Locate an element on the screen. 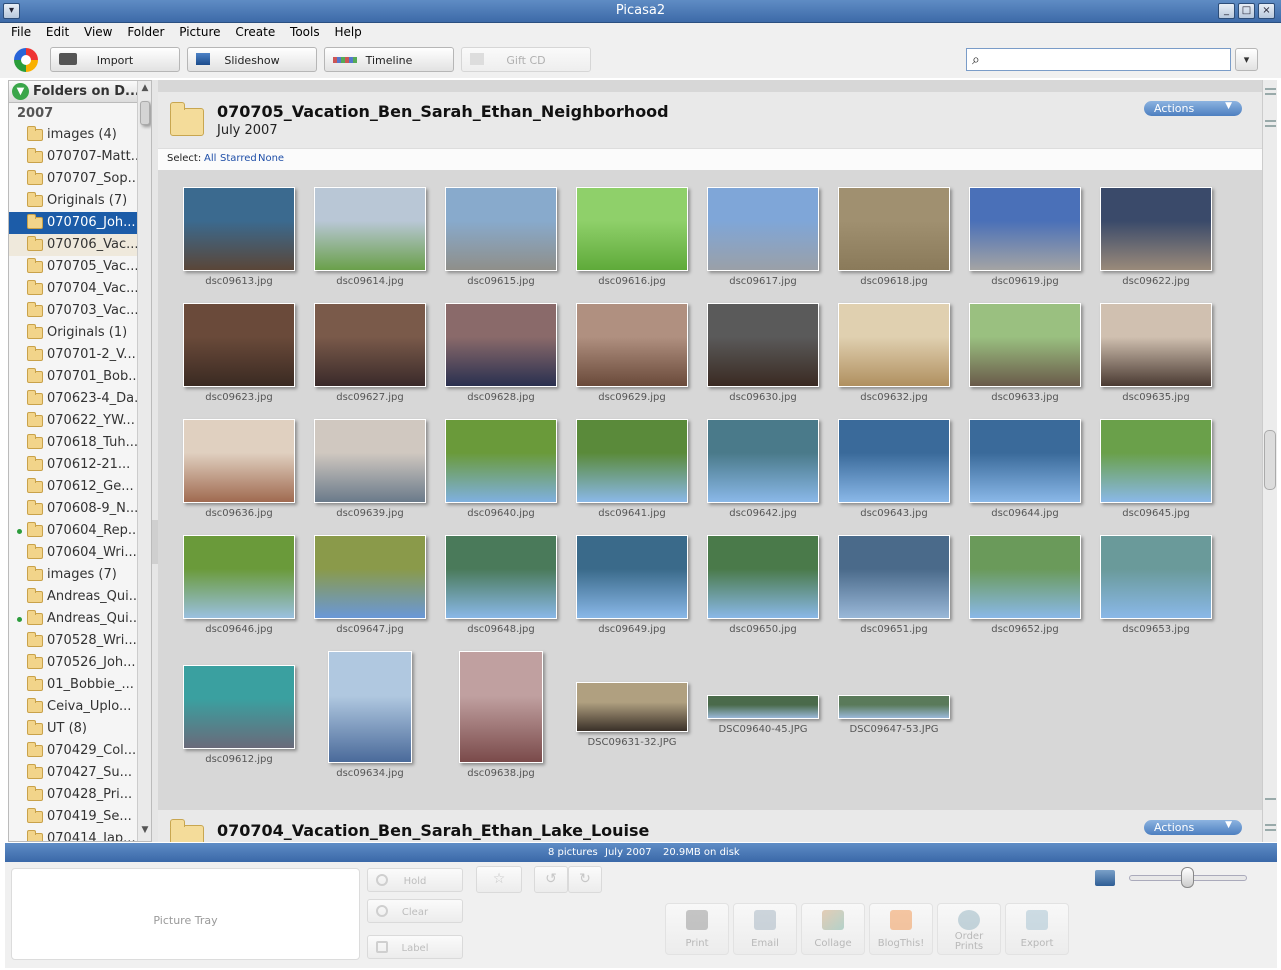  picture-tray: Picture Tray is located at coordinates (185, 914).